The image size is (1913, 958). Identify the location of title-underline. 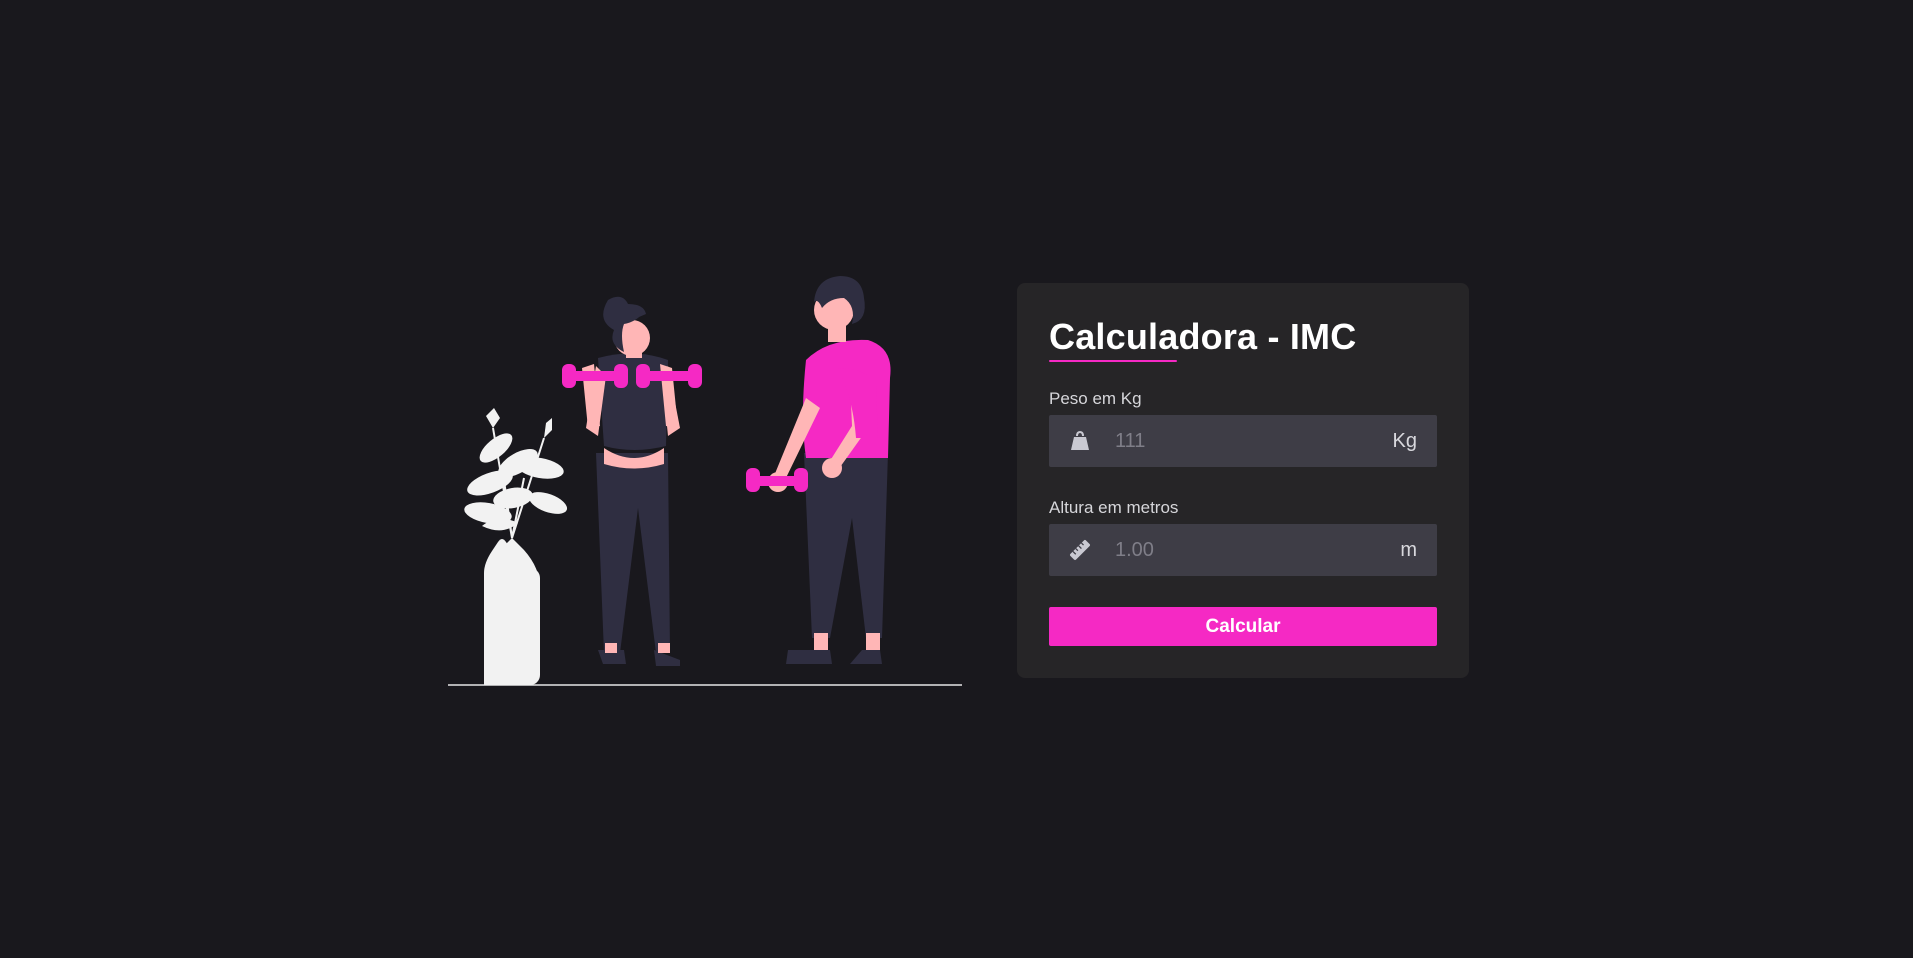
(1113, 361).